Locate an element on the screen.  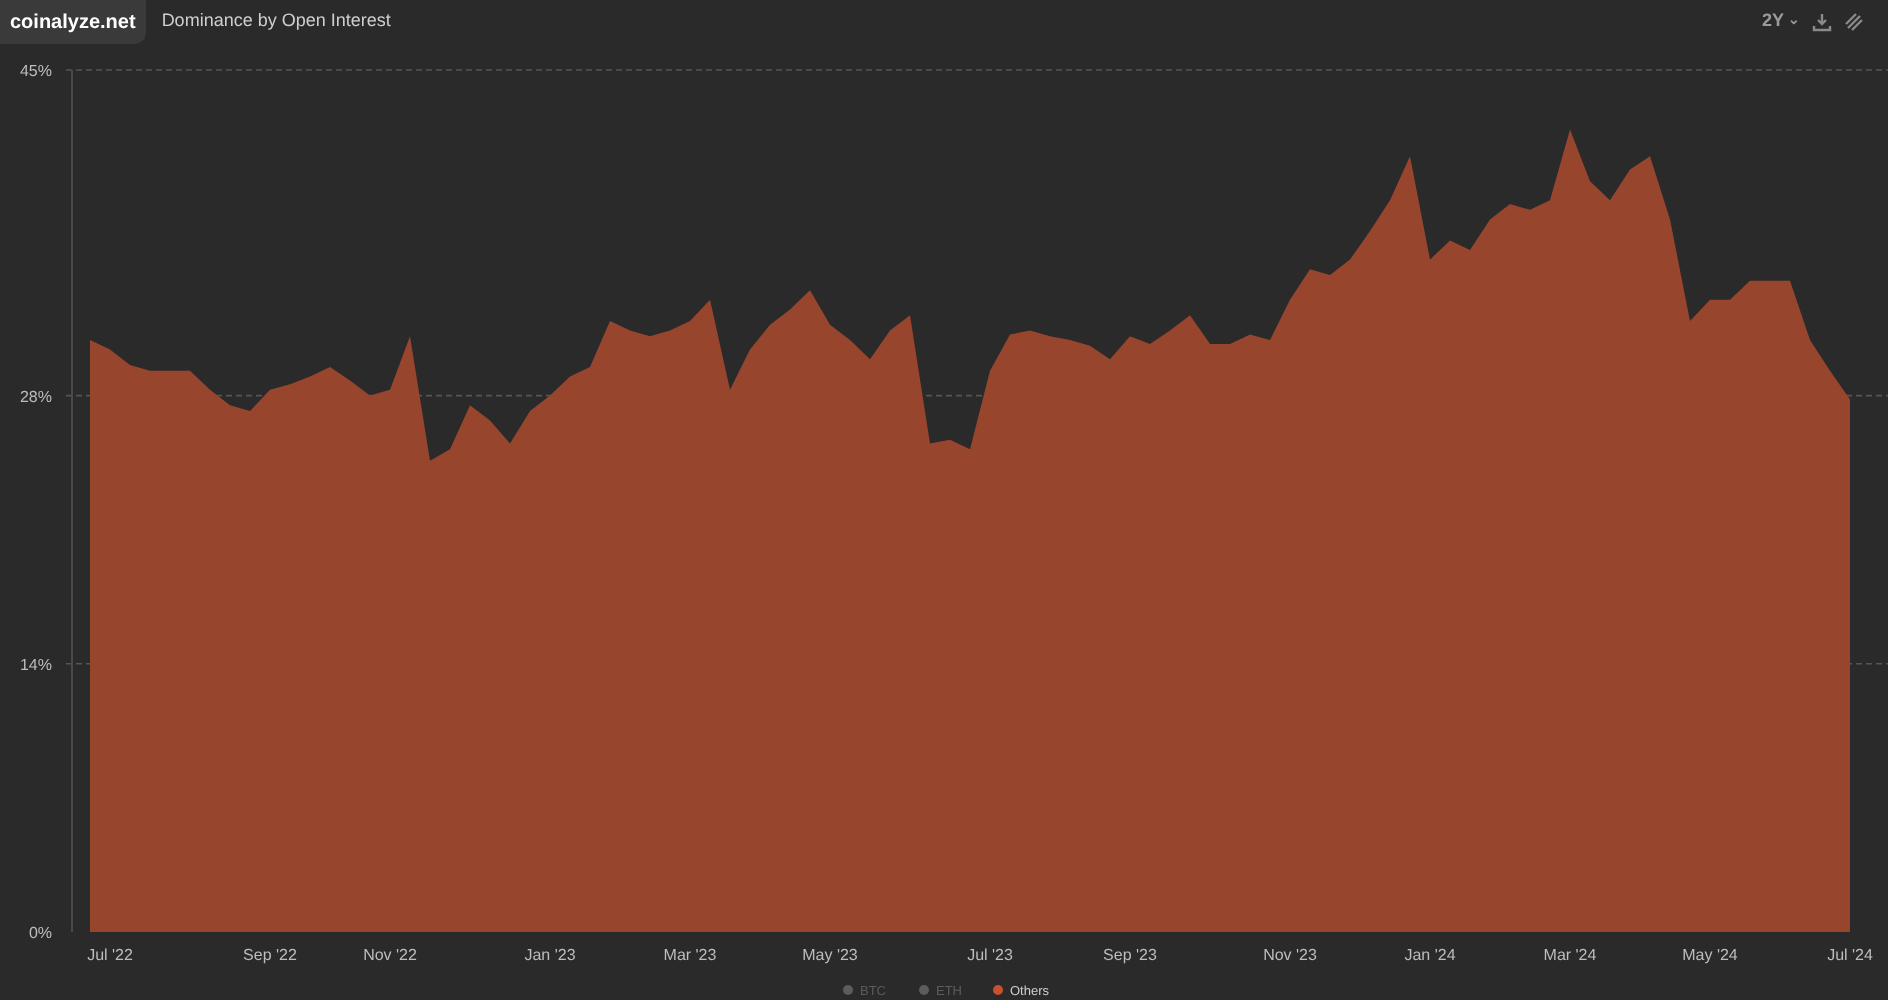
x-axis-label: Sep '23 is located at coordinates (1130, 955).